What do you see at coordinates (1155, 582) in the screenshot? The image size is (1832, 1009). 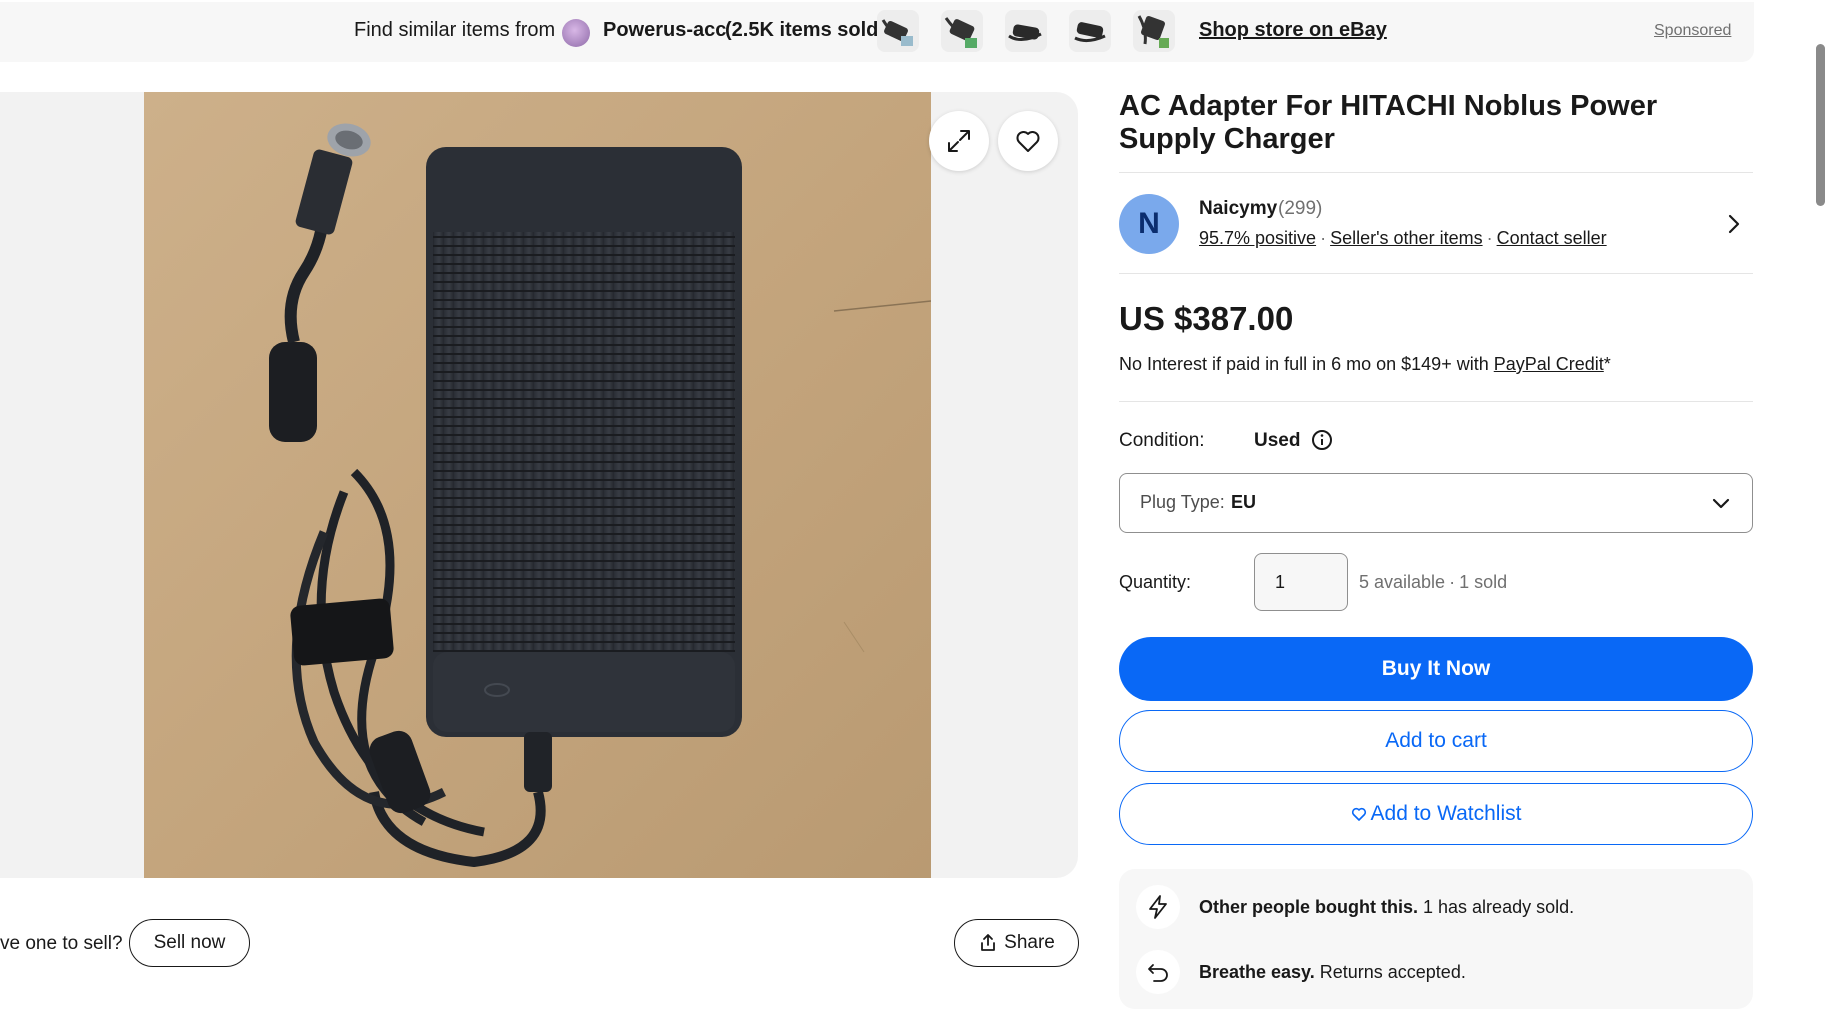 I see `quantity-label: Quantity:` at bounding box center [1155, 582].